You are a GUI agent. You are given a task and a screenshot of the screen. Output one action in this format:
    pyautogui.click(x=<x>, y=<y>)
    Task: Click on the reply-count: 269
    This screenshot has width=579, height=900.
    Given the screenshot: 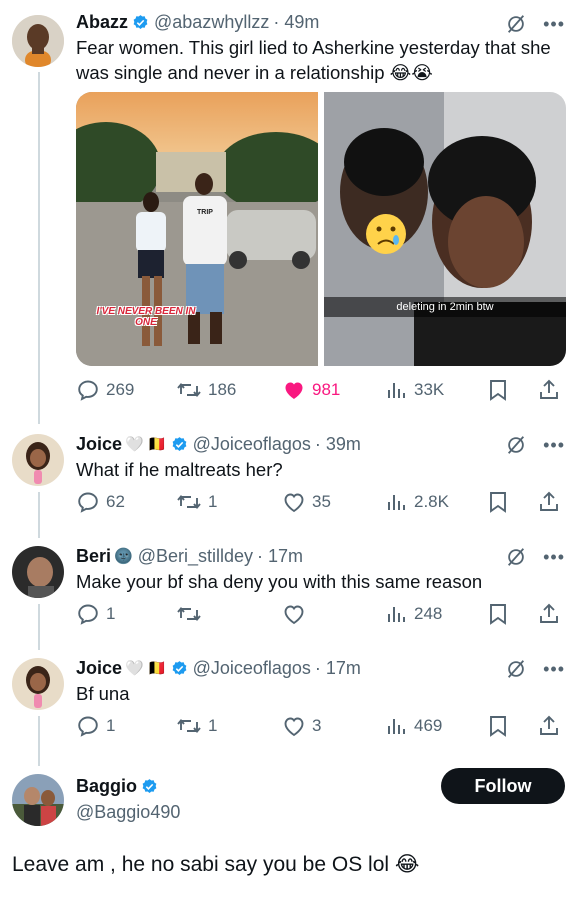 What is the action you would take?
    pyautogui.click(x=120, y=389)
    